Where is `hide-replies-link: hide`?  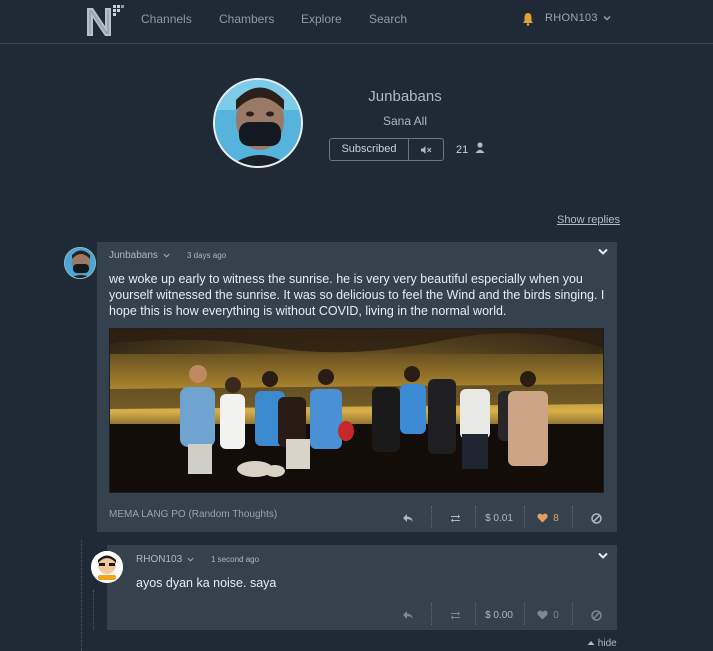 hide-replies-link: hide is located at coordinates (602, 643).